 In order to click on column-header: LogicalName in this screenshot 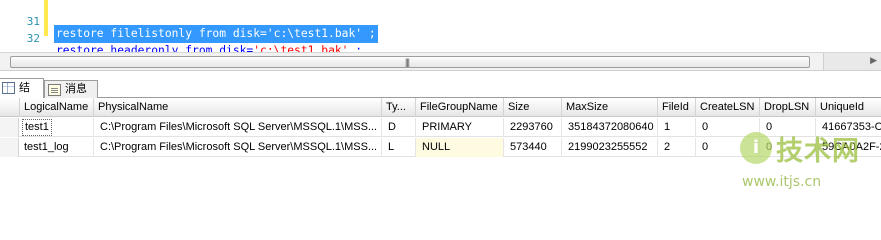, I will do `click(57, 107)`.